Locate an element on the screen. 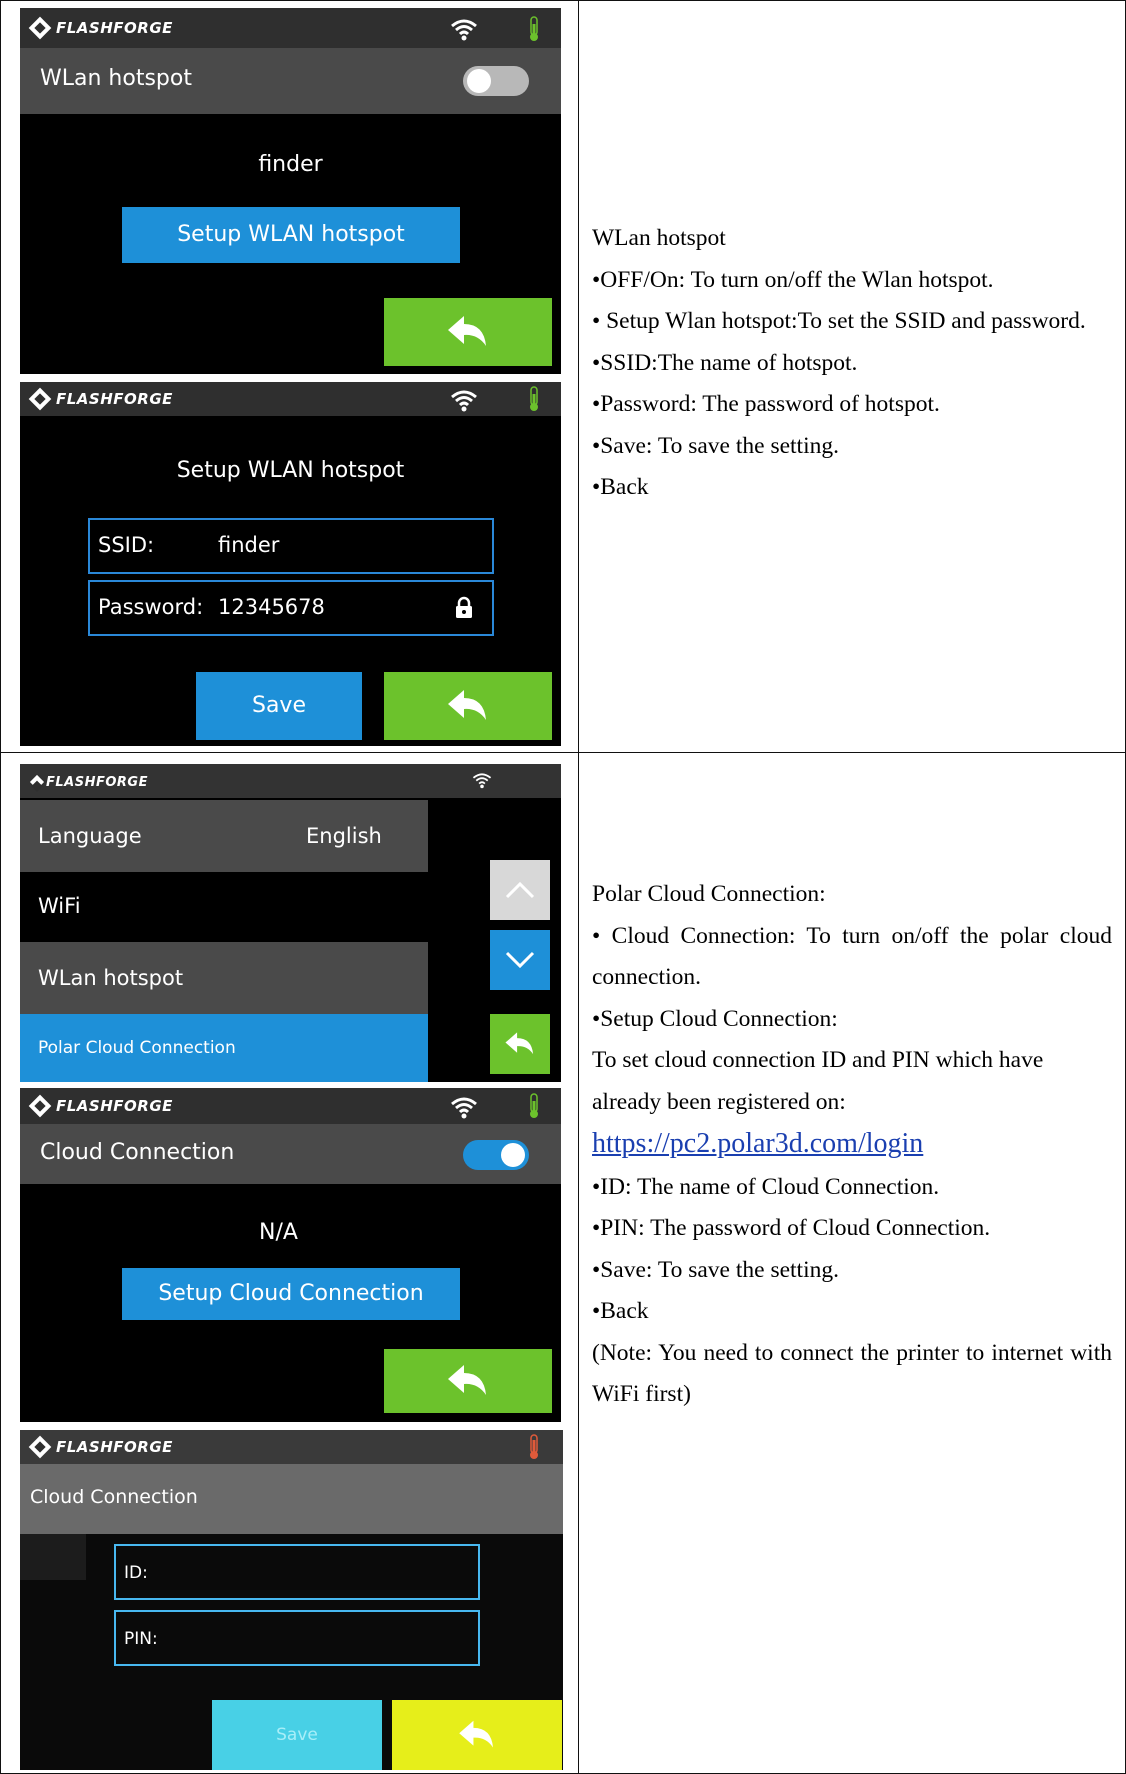 The width and height of the screenshot is (1126, 1774). polar-cloud-login-link: https://pc2.polar3d.com/login is located at coordinates (757, 1143).